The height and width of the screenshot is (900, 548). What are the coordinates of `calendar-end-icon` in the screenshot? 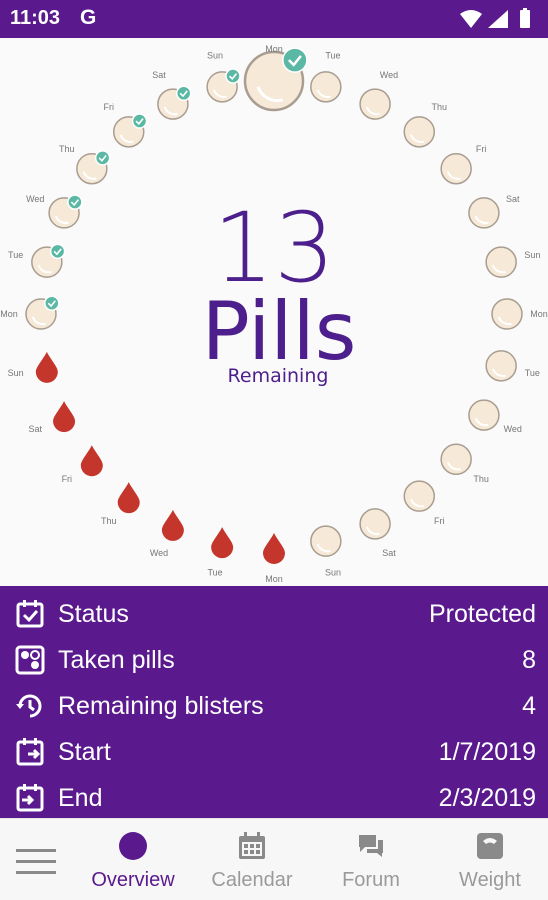 It's located at (30, 798).